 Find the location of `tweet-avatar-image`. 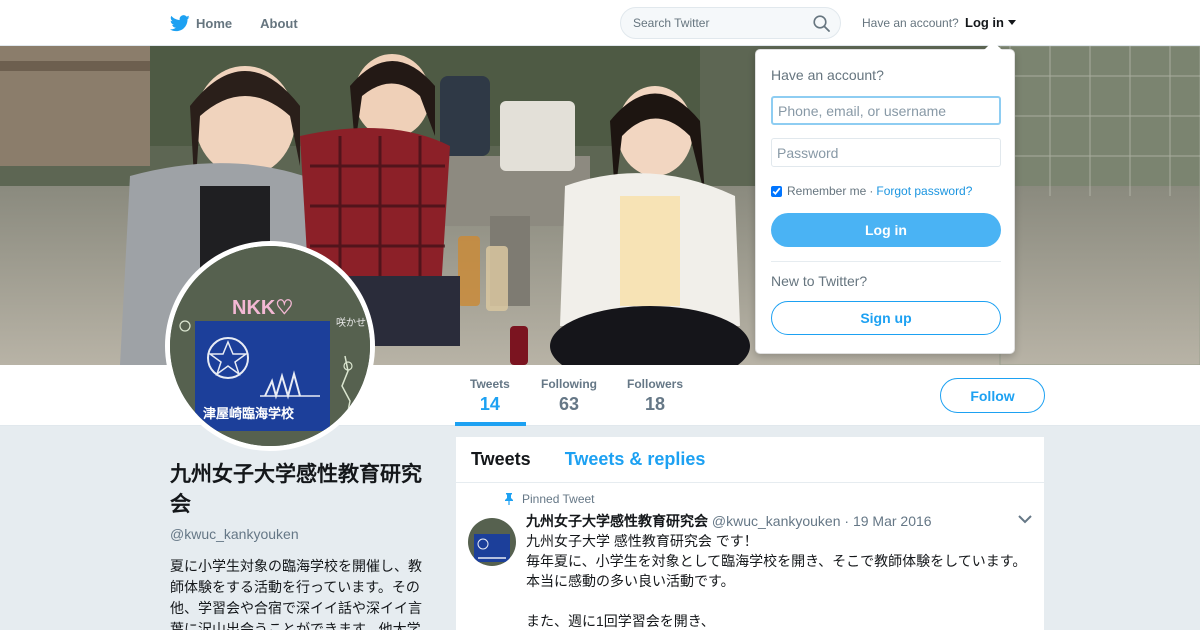

tweet-avatar-image is located at coordinates (492, 542).